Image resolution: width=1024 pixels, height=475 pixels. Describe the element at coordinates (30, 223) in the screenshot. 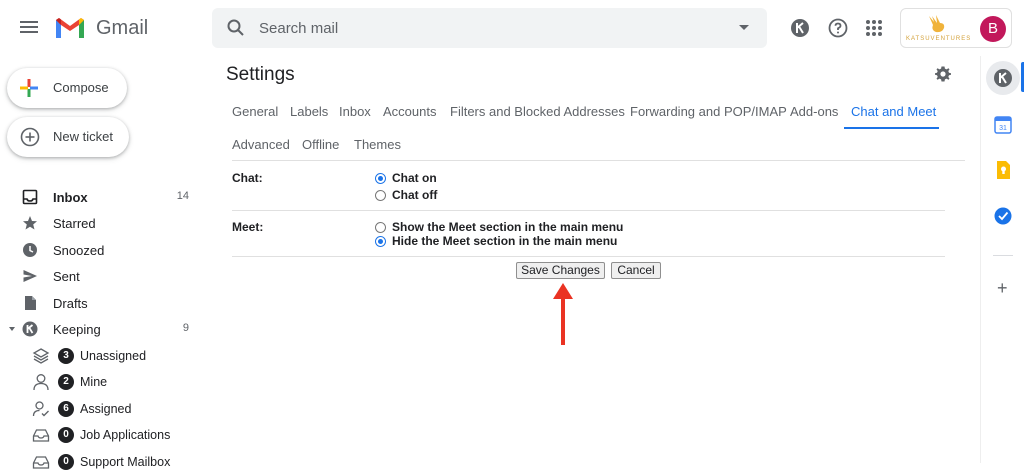

I see `star-icon` at that location.